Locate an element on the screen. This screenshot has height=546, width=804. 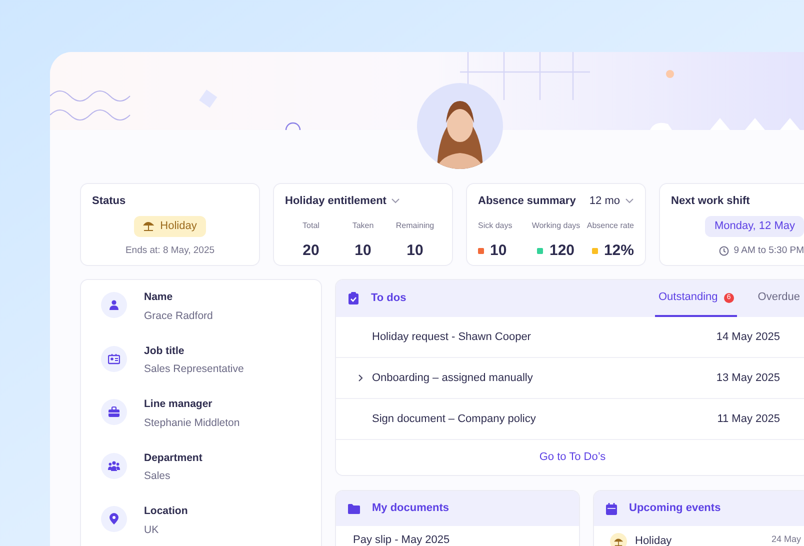
detail-label: Location is located at coordinates (166, 511).